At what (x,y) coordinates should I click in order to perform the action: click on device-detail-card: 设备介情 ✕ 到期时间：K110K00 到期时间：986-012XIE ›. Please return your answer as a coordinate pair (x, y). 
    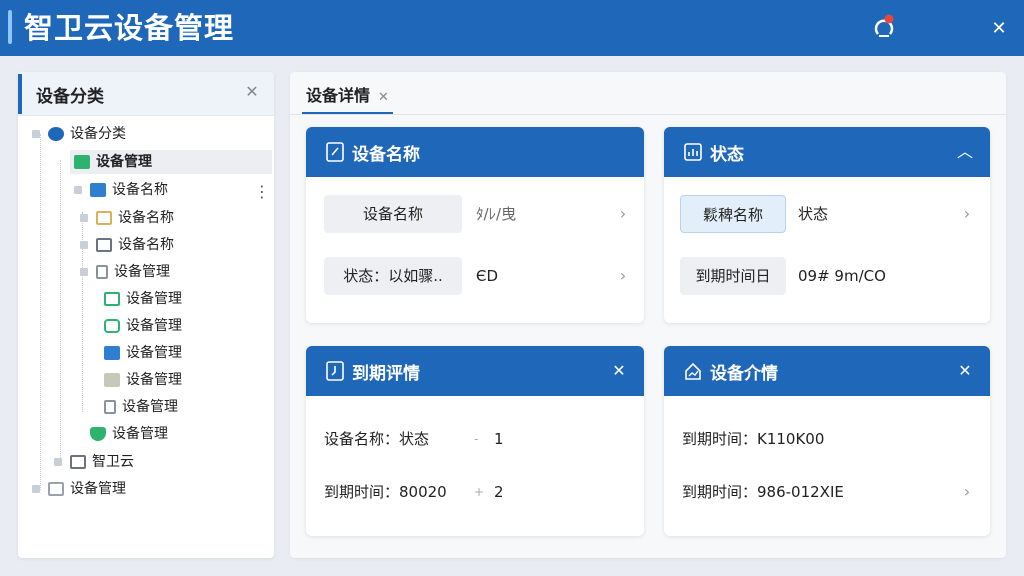
    Looking at the image, I should click on (827, 441).